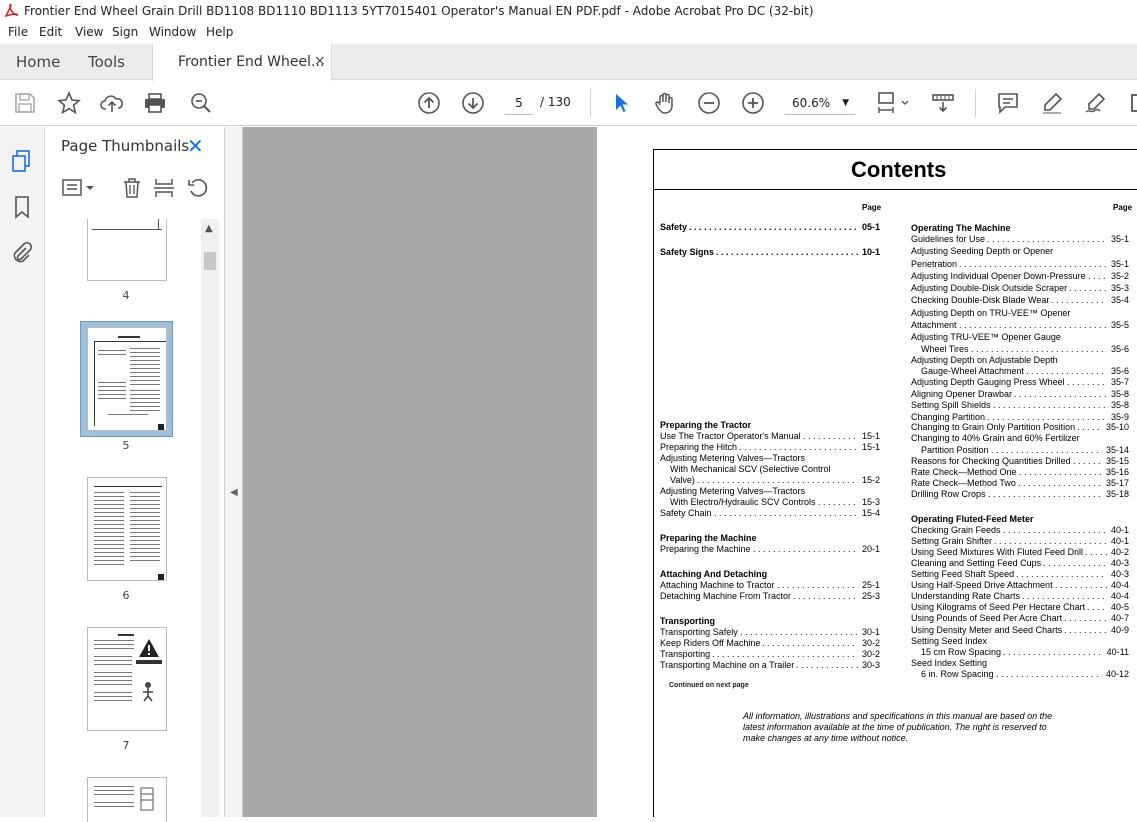  I want to click on toc-page-number: 40-11, so click(1117, 652).